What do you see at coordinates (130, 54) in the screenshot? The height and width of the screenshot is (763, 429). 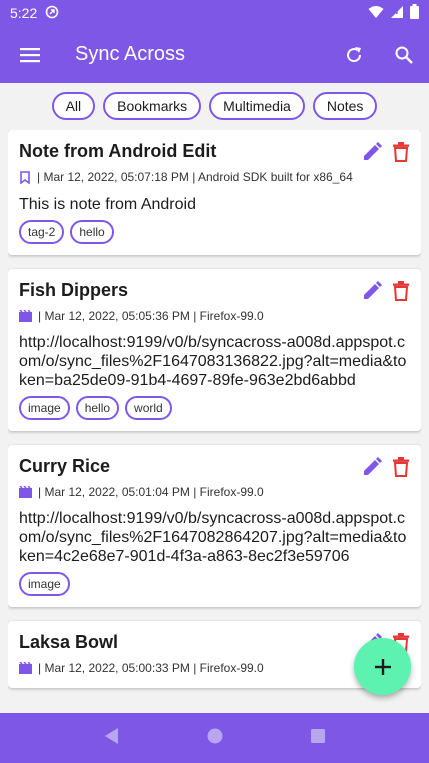 I see `app-title: Sync Across` at bounding box center [130, 54].